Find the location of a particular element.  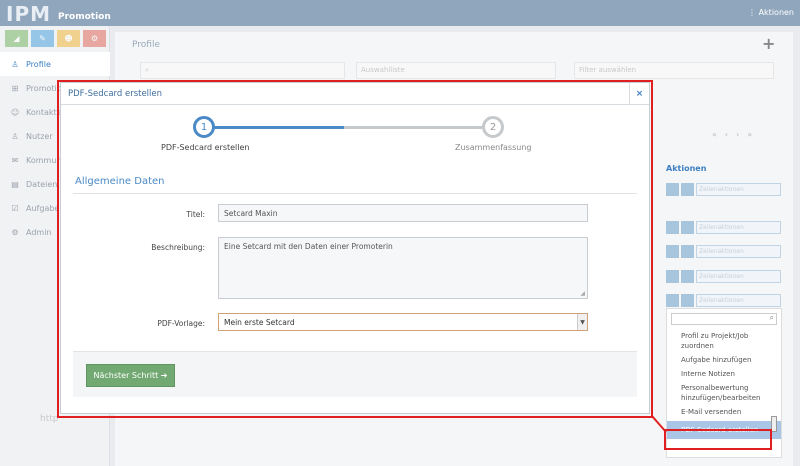

highlight-frame-menu-item is located at coordinates (718, 439).